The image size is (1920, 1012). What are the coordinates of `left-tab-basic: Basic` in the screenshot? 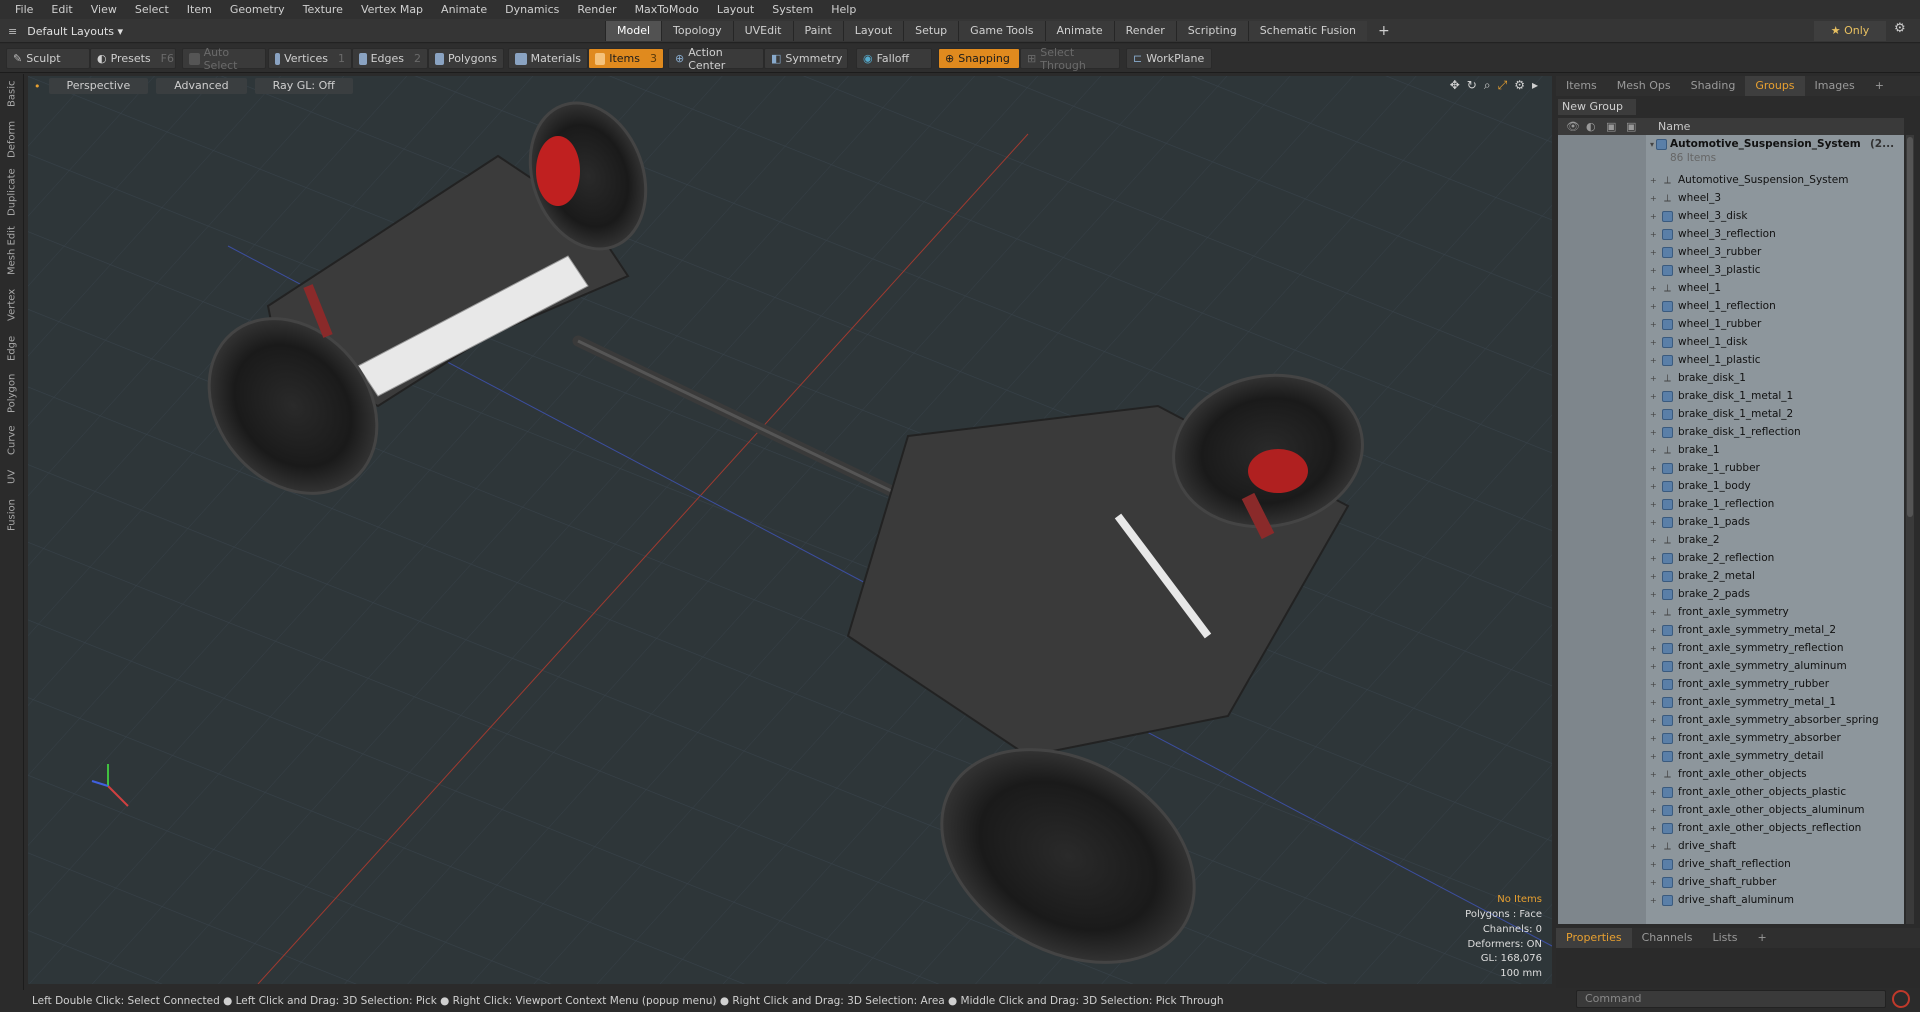 It's located at (12, 94).